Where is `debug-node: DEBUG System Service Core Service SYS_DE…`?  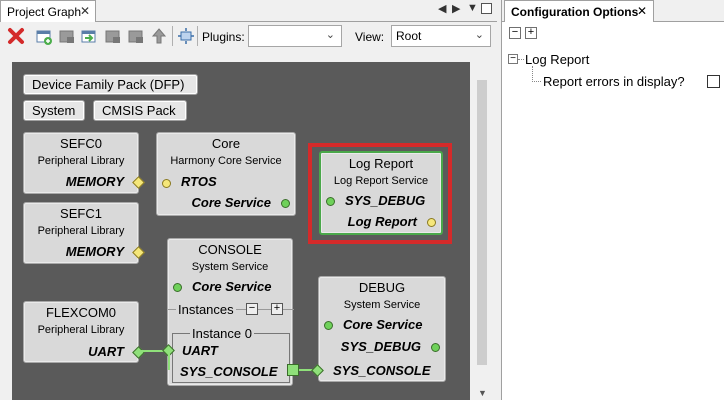
debug-node: DEBUG System Service Core Service SYS_DE… is located at coordinates (382, 329).